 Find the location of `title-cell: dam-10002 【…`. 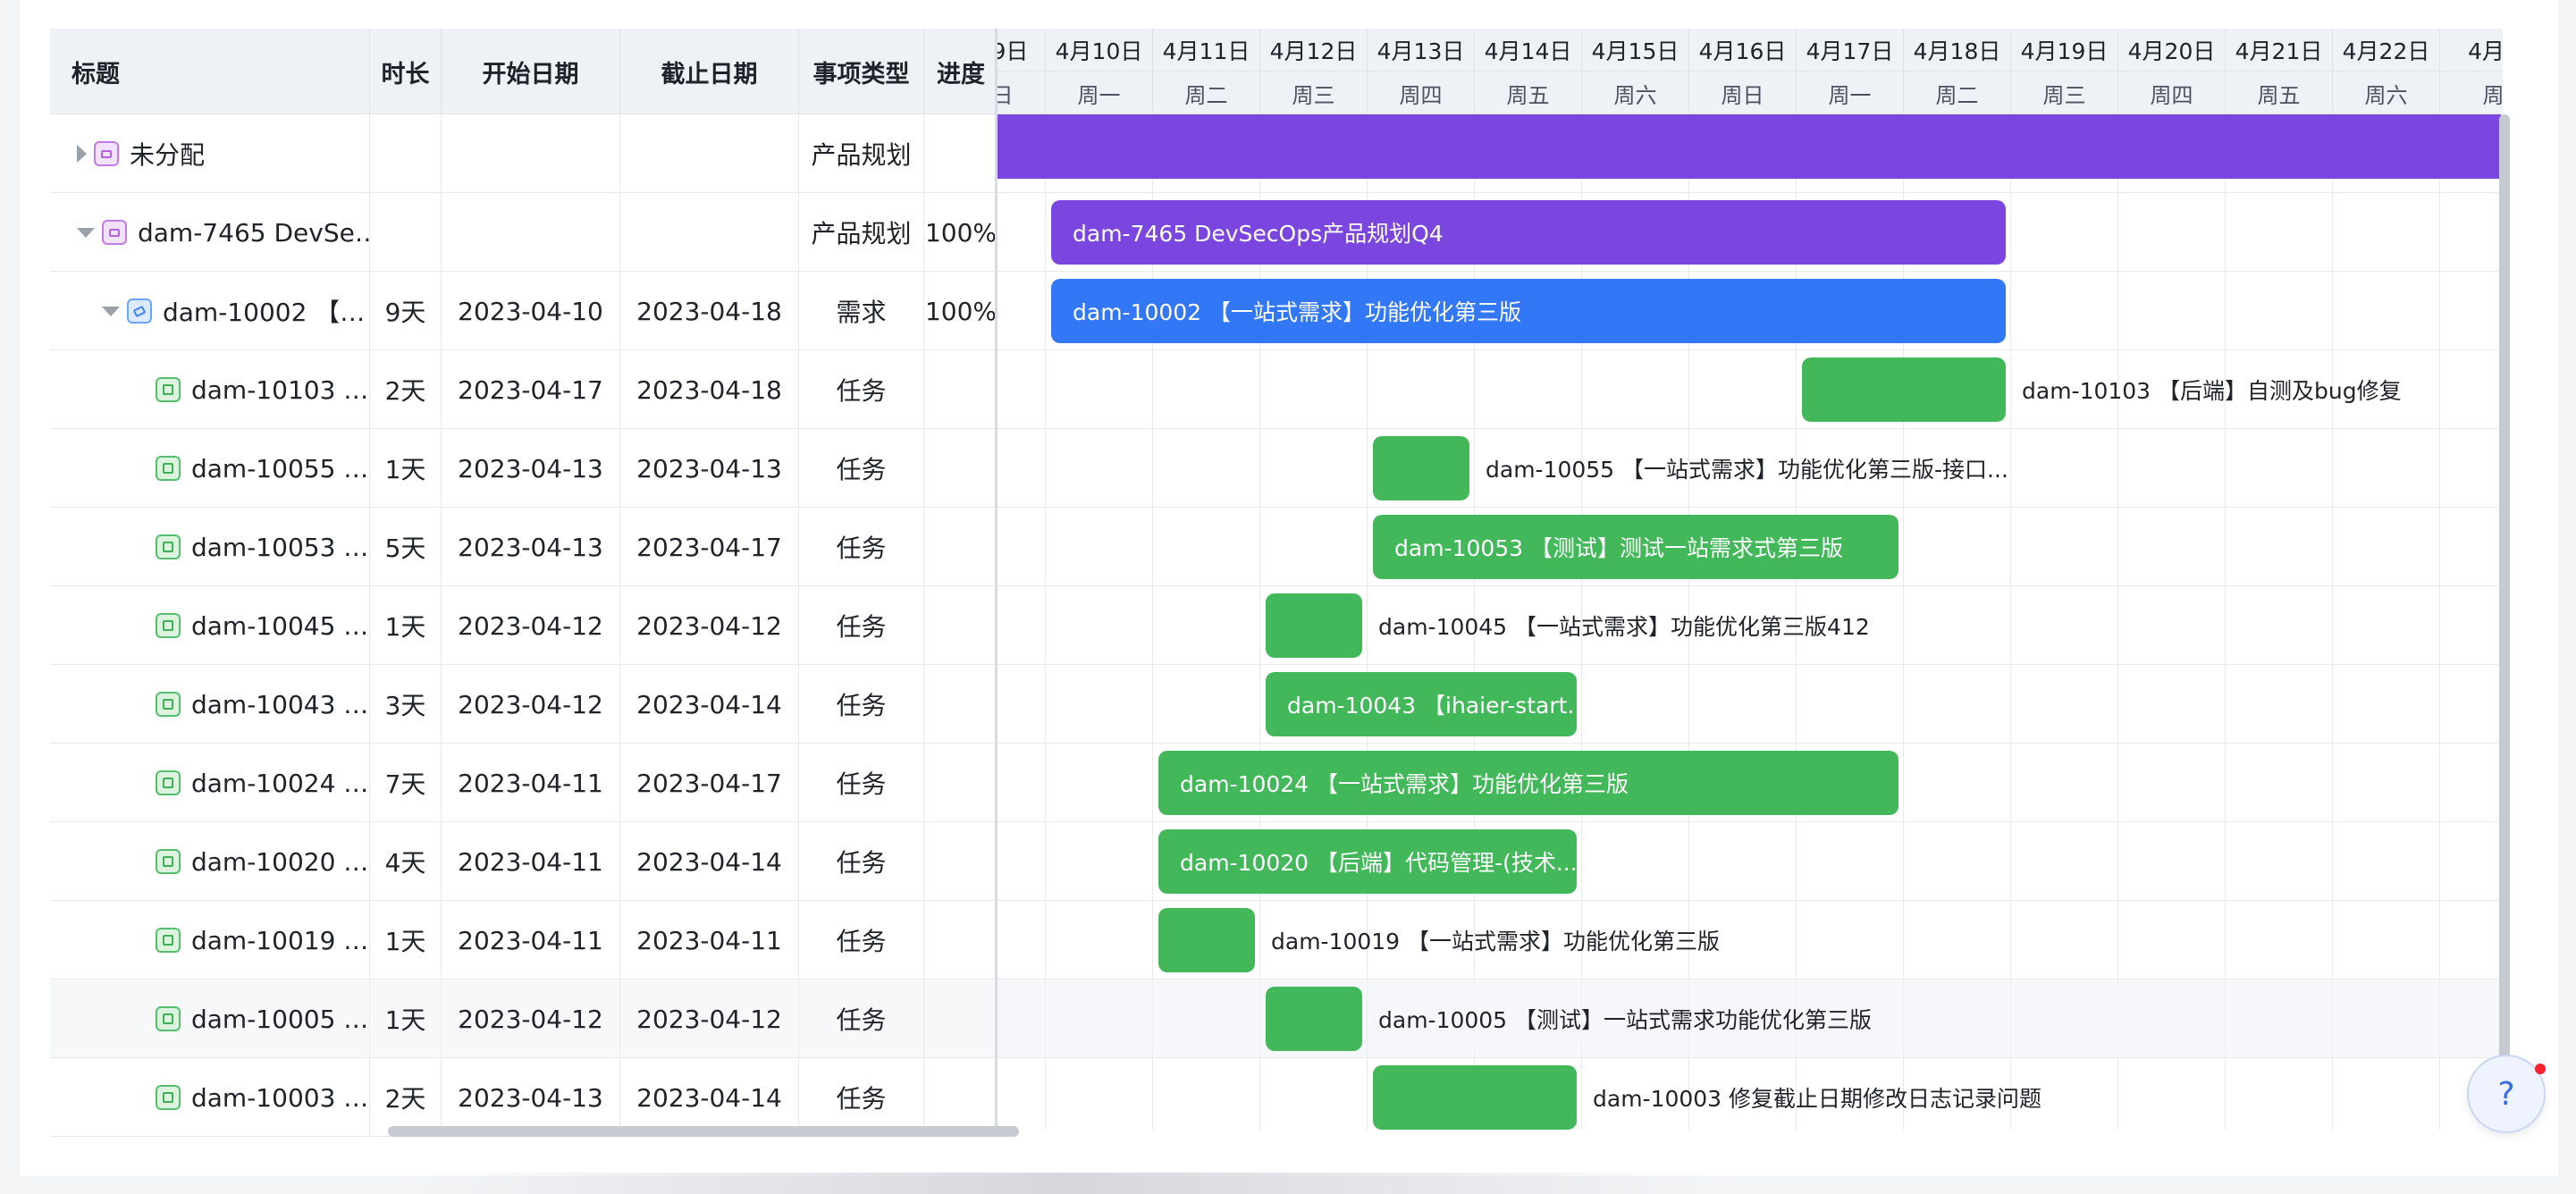

title-cell: dam-10002 【… is located at coordinates (210, 311).